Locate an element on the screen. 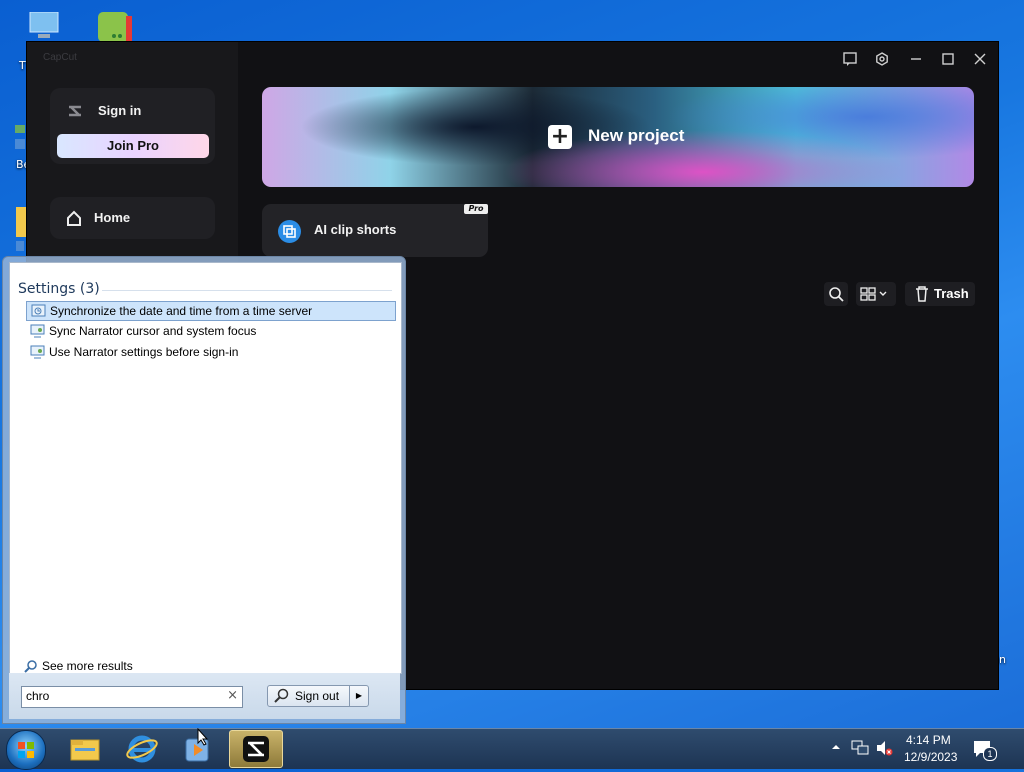 Image resolution: width=1024 pixels, height=772 pixels. sign-in-card: Sign in Join Pro is located at coordinates (132, 126).